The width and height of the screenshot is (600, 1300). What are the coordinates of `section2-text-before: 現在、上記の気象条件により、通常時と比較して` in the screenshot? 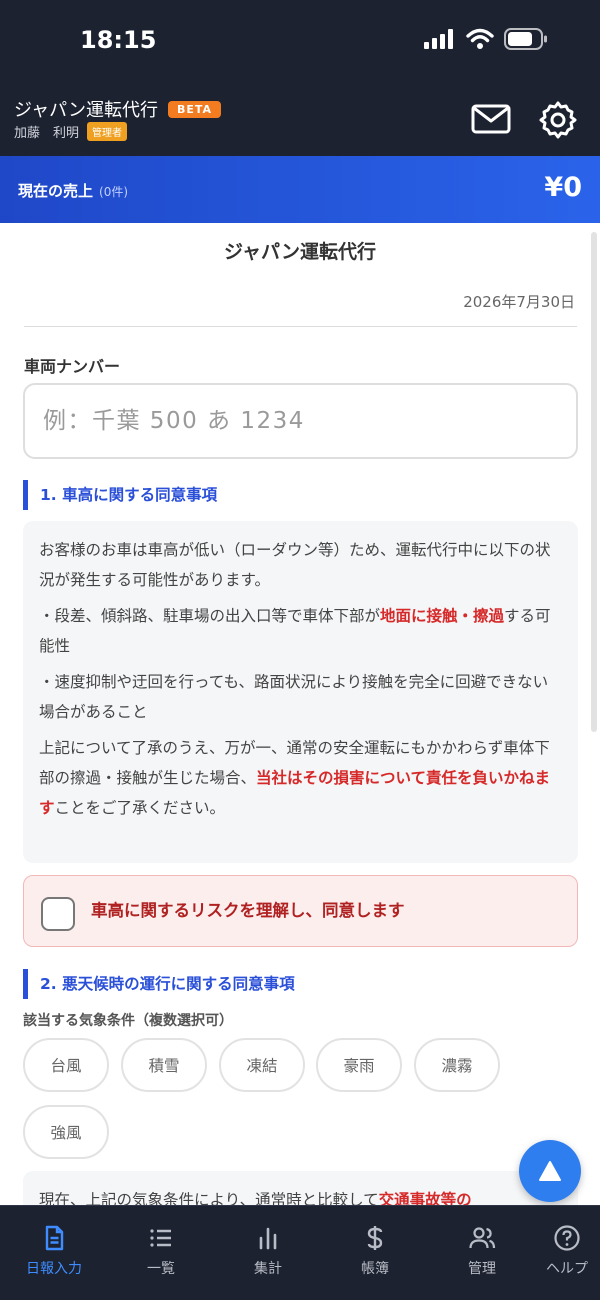 It's located at (209, 1198).